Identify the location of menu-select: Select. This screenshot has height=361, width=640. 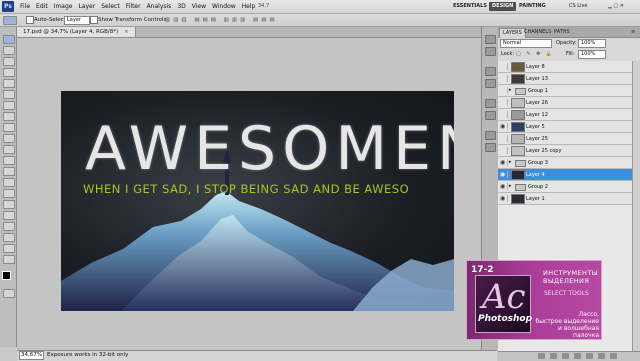
(110, 6).